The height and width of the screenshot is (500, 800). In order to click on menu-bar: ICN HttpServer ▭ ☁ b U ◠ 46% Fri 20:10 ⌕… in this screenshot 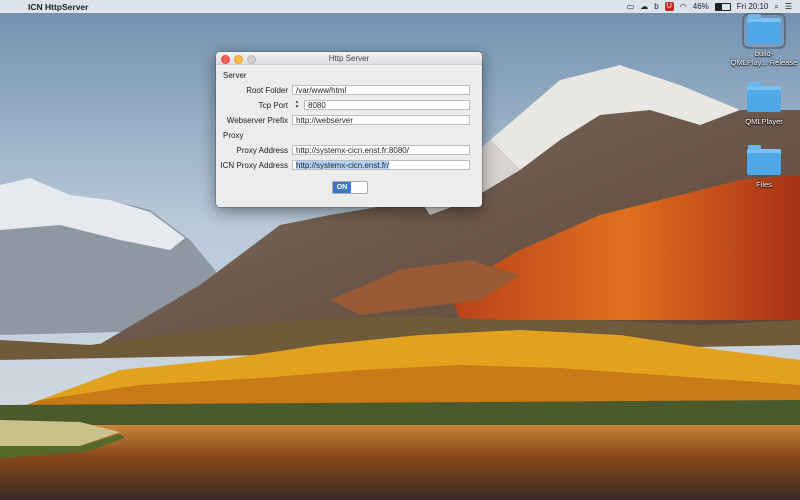, I will do `click(400, 6)`.